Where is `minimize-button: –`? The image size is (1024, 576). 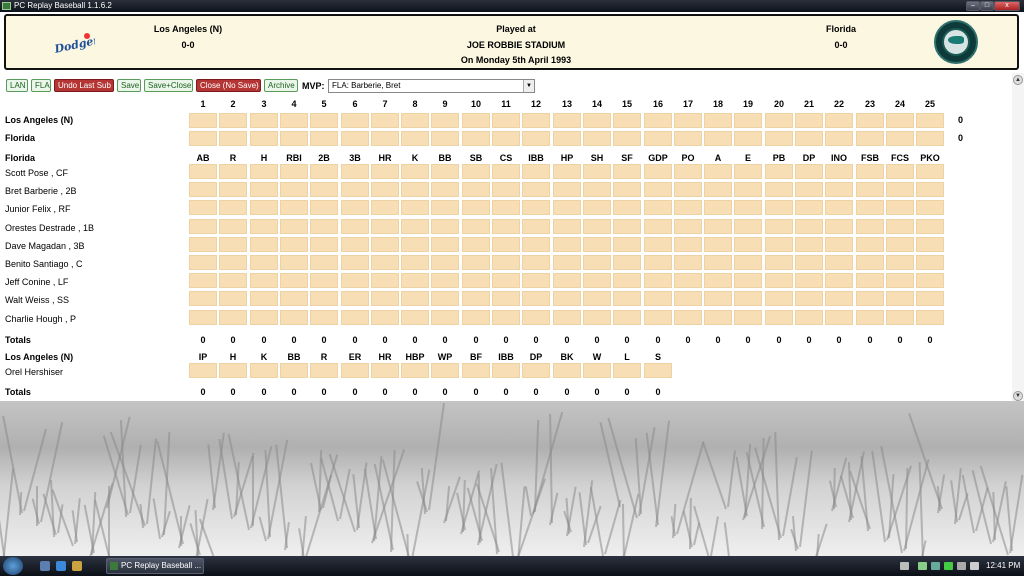
minimize-button: – is located at coordinates (973, 6).